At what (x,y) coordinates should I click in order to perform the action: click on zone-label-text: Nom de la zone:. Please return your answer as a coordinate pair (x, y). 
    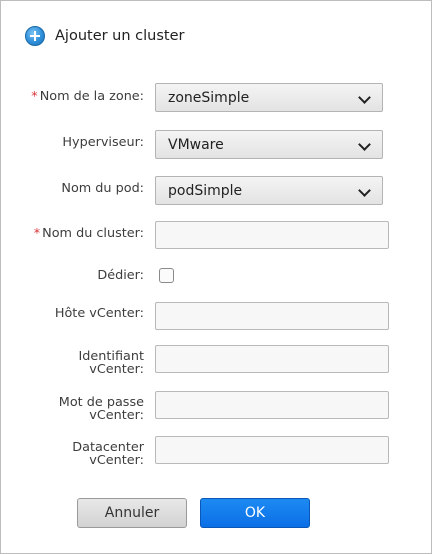
    Looking at the image, I should click on (91, 96).